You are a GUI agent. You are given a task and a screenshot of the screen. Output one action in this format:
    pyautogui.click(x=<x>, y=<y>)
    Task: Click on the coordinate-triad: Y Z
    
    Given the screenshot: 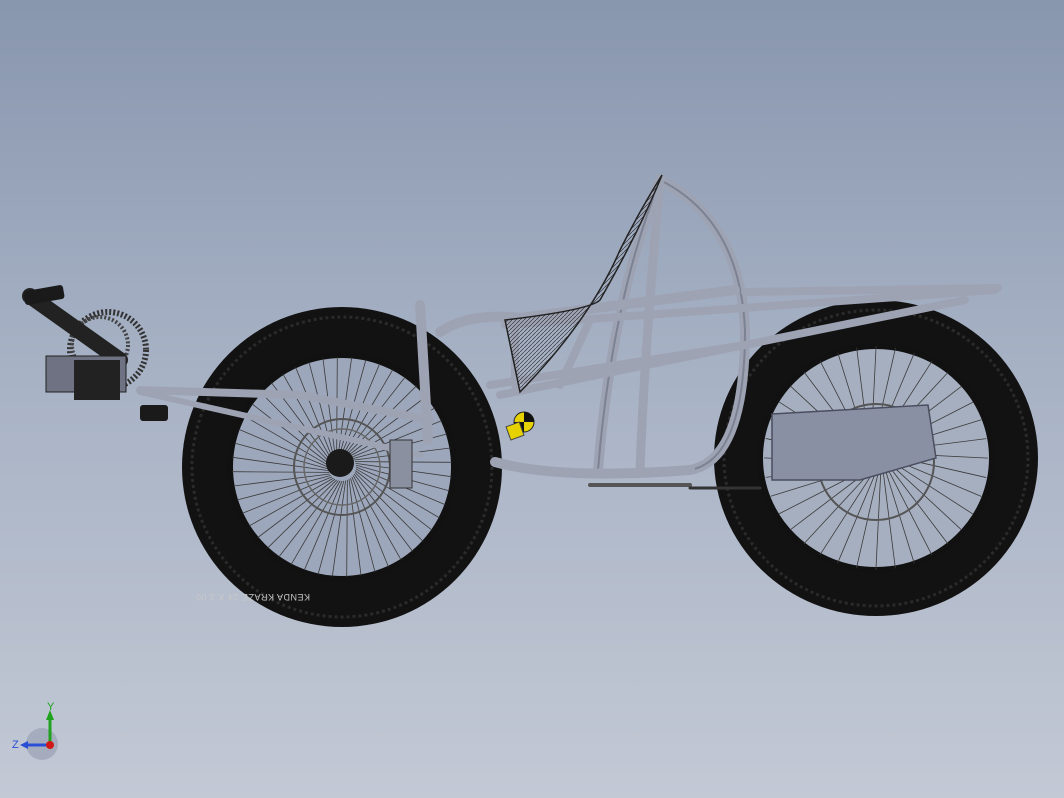 What is the action you would take?
    pyautogui.click(x=35, y=730)
    